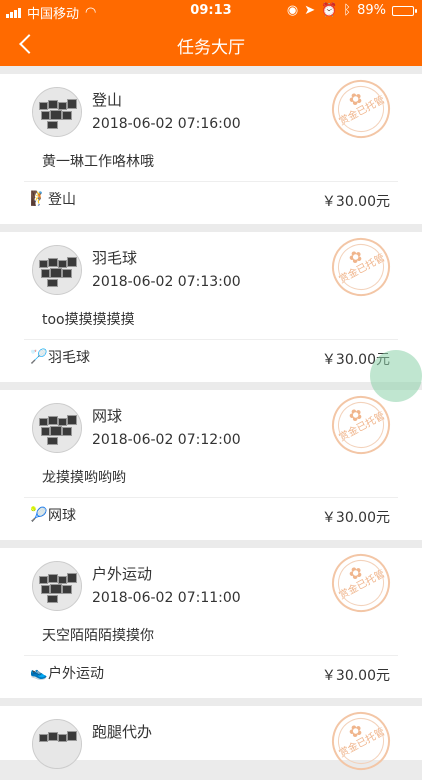 This screenshot has width=422, height=780. I want to click on task-time: 2018-06-02 07:13:00, so click(166, 282).